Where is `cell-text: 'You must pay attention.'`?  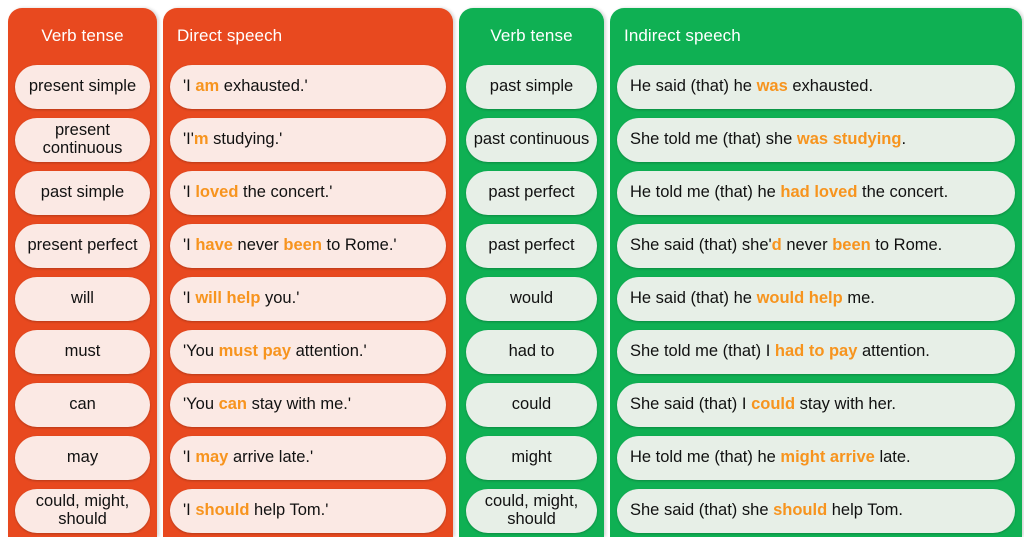 cell-text: 'You must pay attention.' is located at coordinates (275, 351).